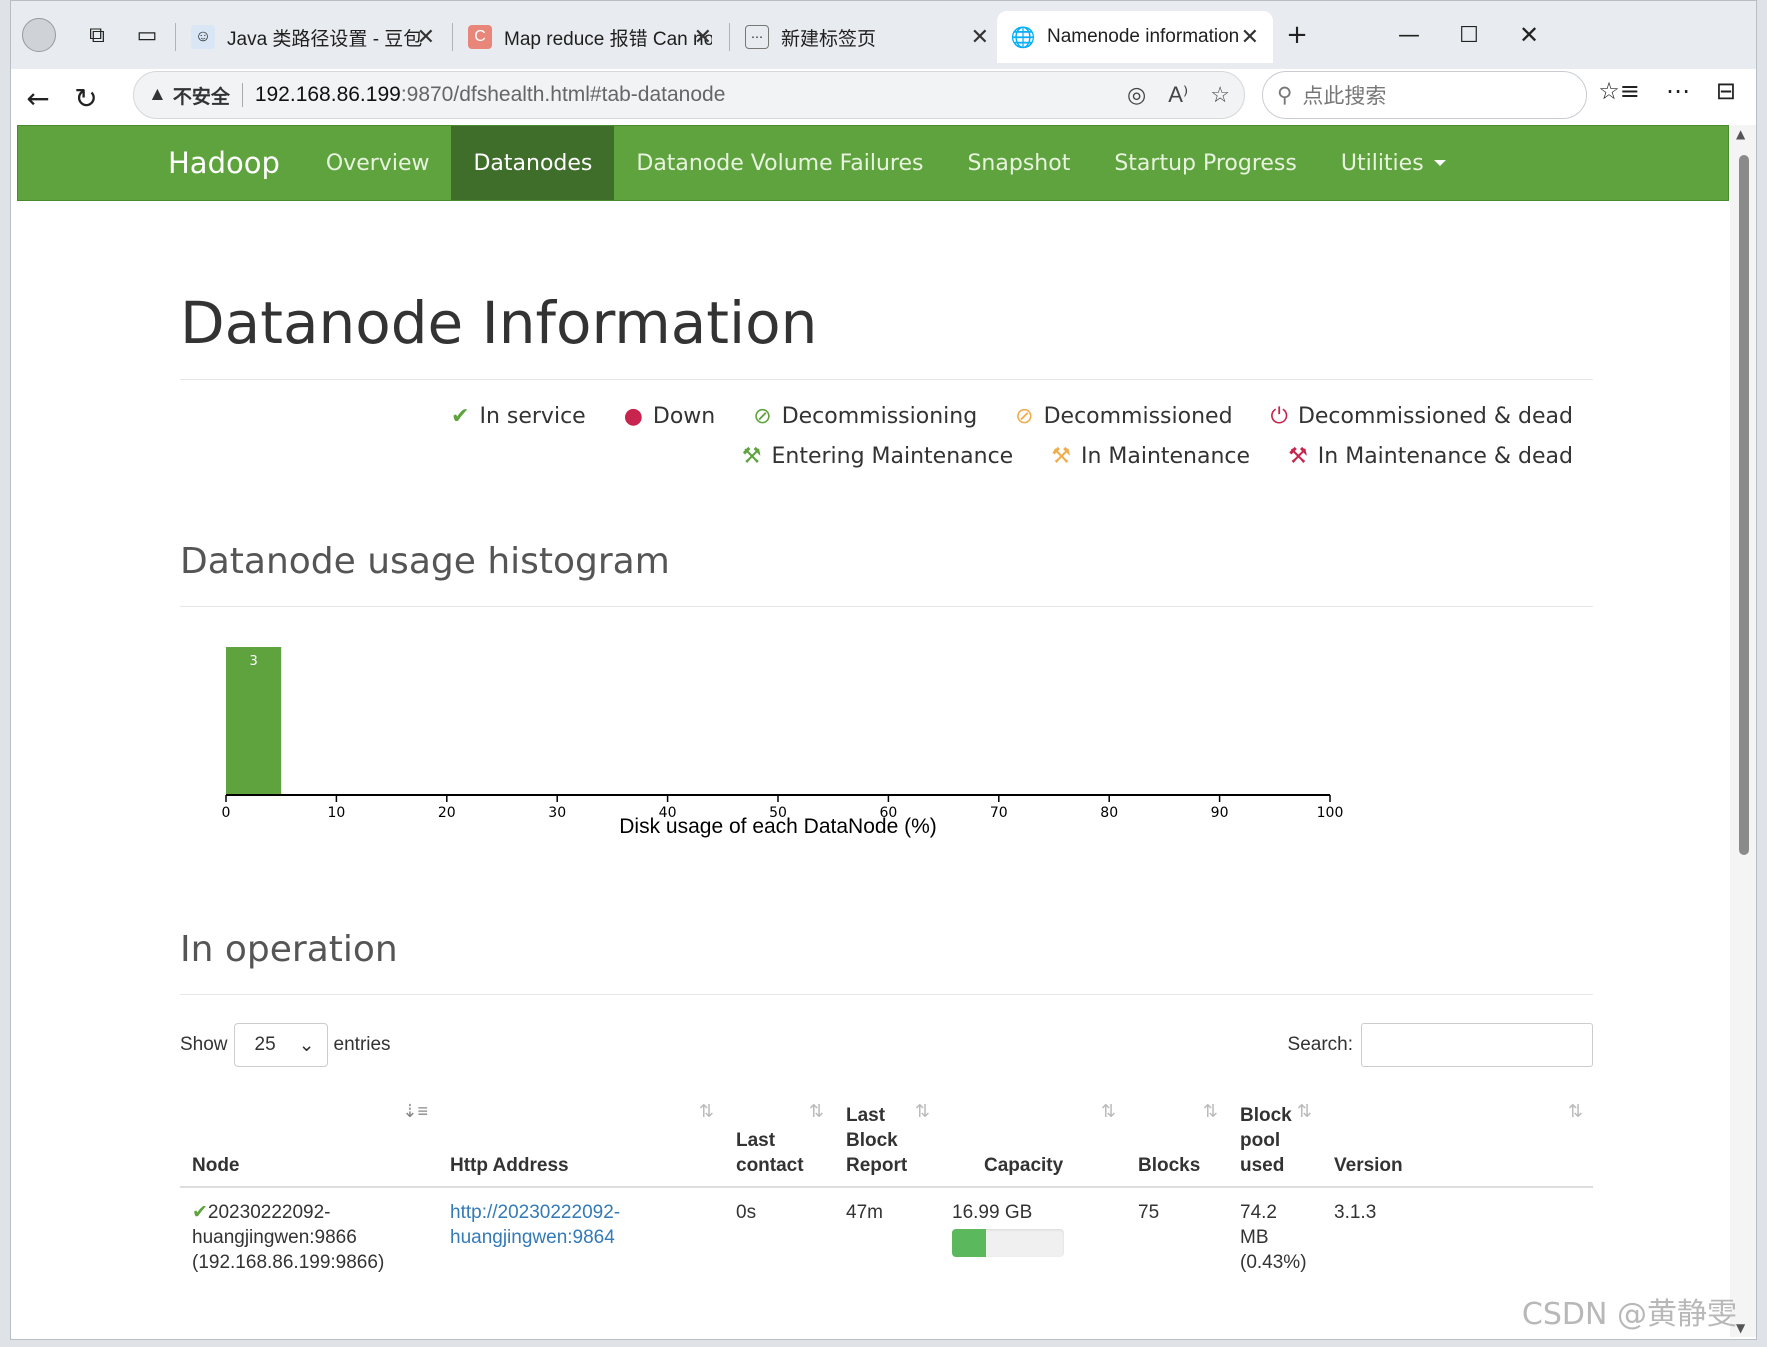 This screenshot has height=1347, width=1767. I want to click on last-block-report-cell: 47m, so click(864, 1212).